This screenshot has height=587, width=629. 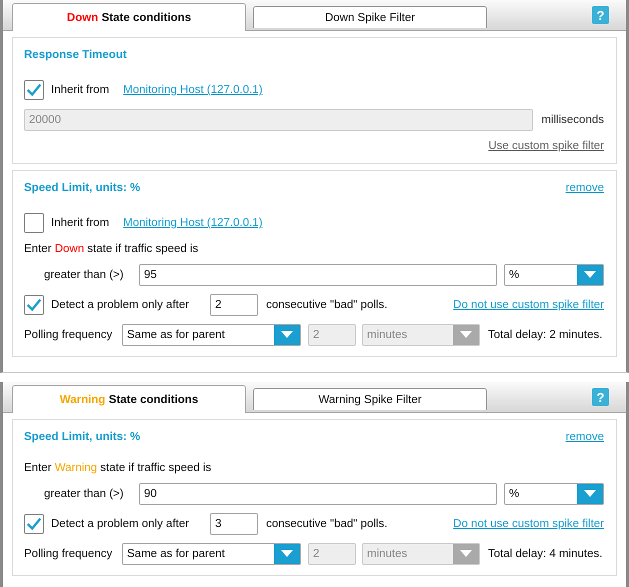 What do you see at coordinates (234, 524) in the screenshot?
I see `polls-field: 3` at bounding box center [234, 524].